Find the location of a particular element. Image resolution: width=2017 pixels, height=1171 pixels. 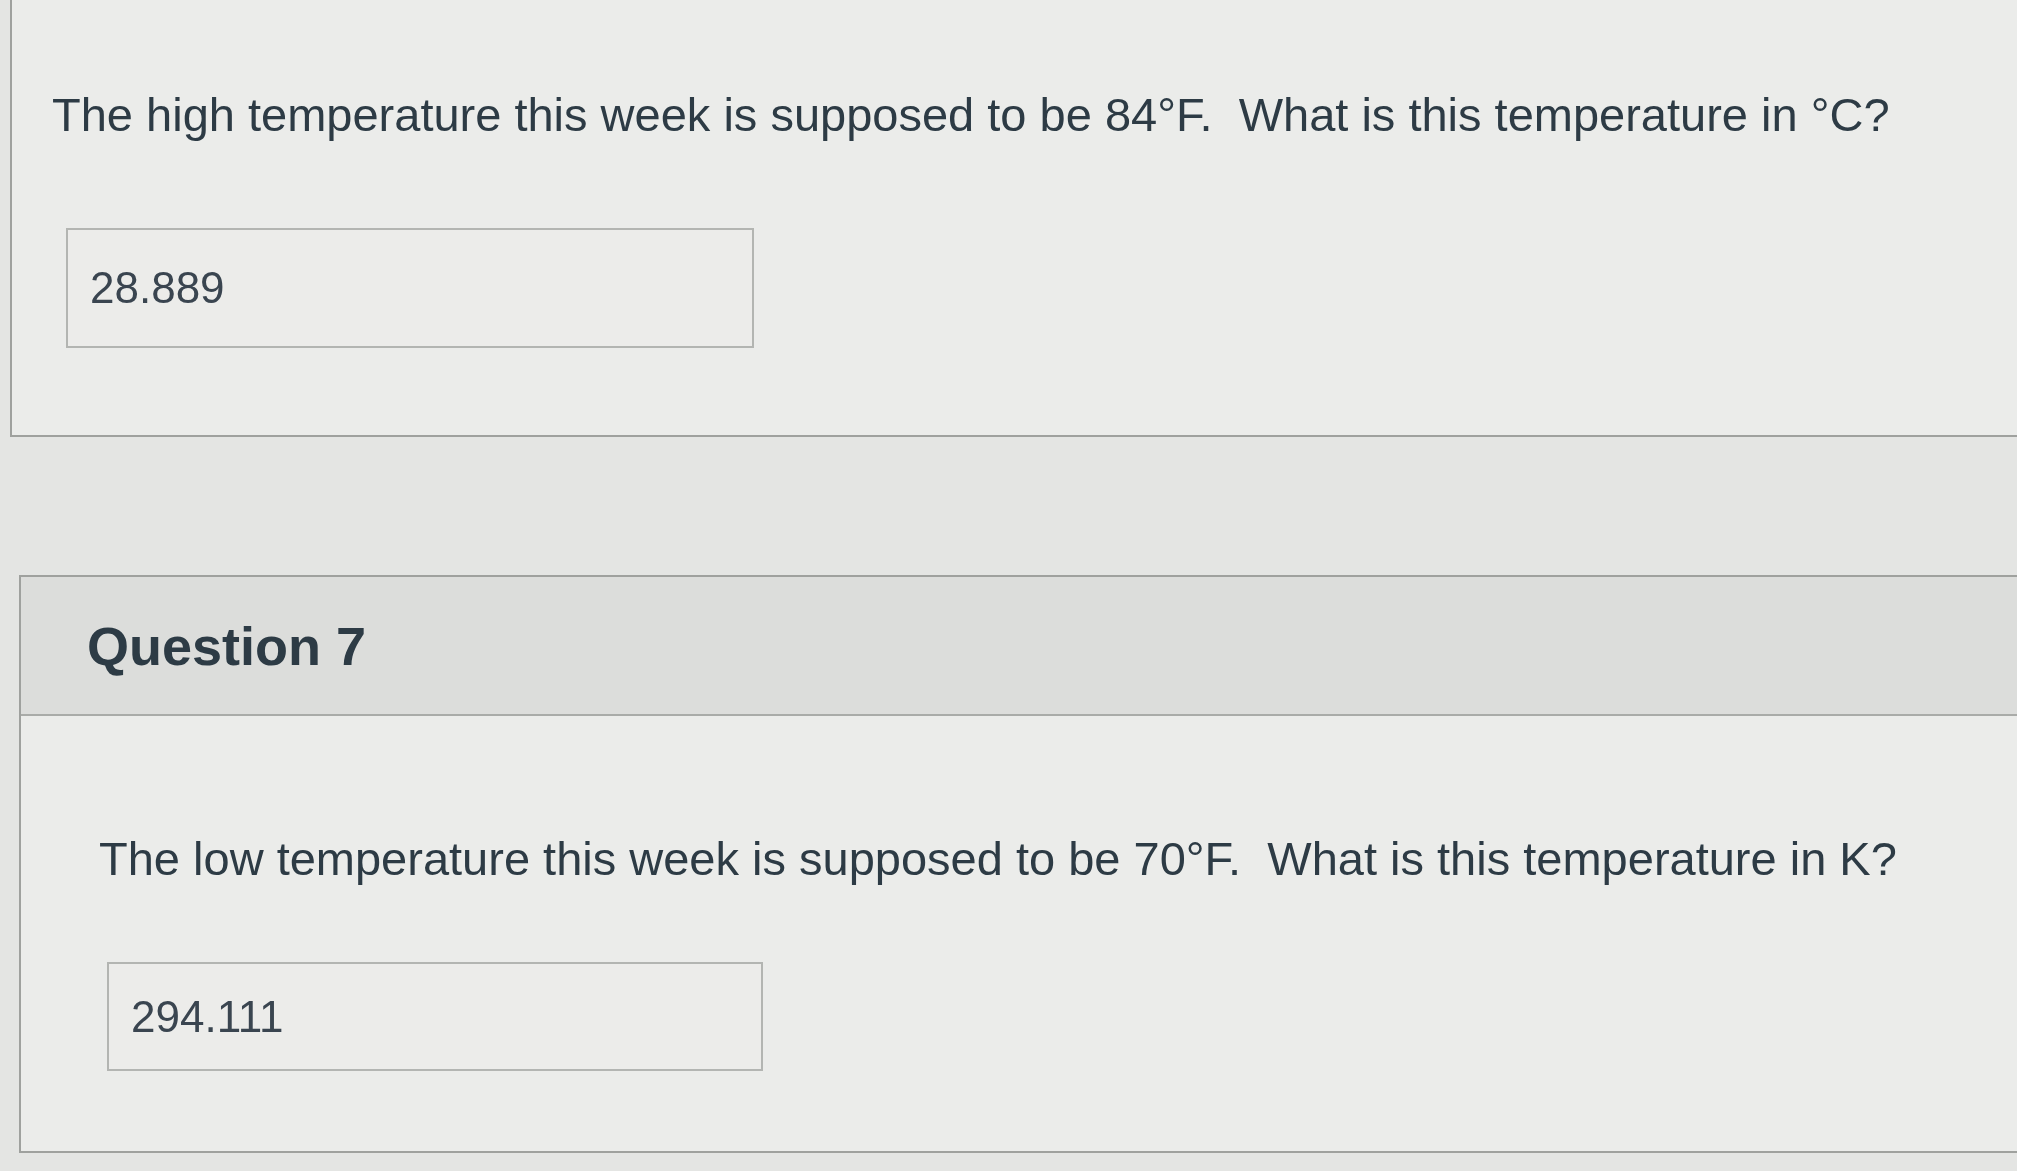

answer-field: 294.111 is located at coordinates (435, 1016).